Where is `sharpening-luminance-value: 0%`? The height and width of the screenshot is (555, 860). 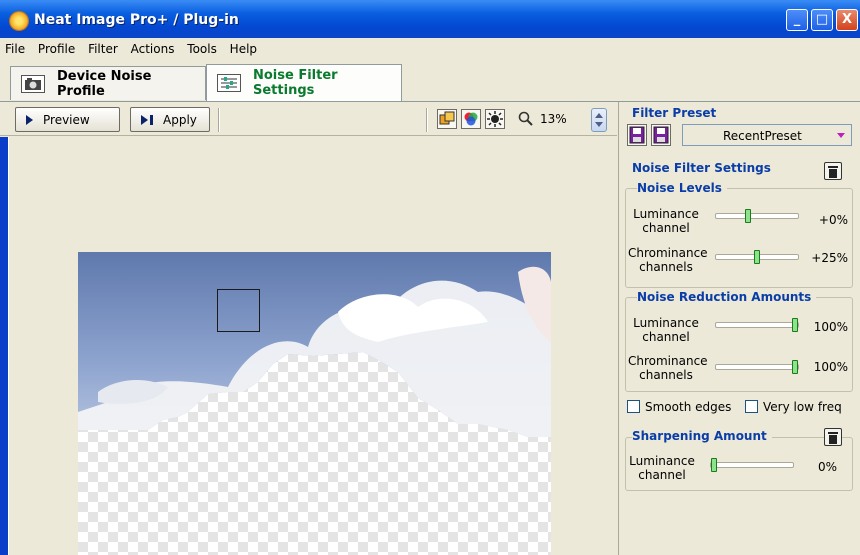
sharpening-luminance-value: 0% is located at coordinates (827, 467).